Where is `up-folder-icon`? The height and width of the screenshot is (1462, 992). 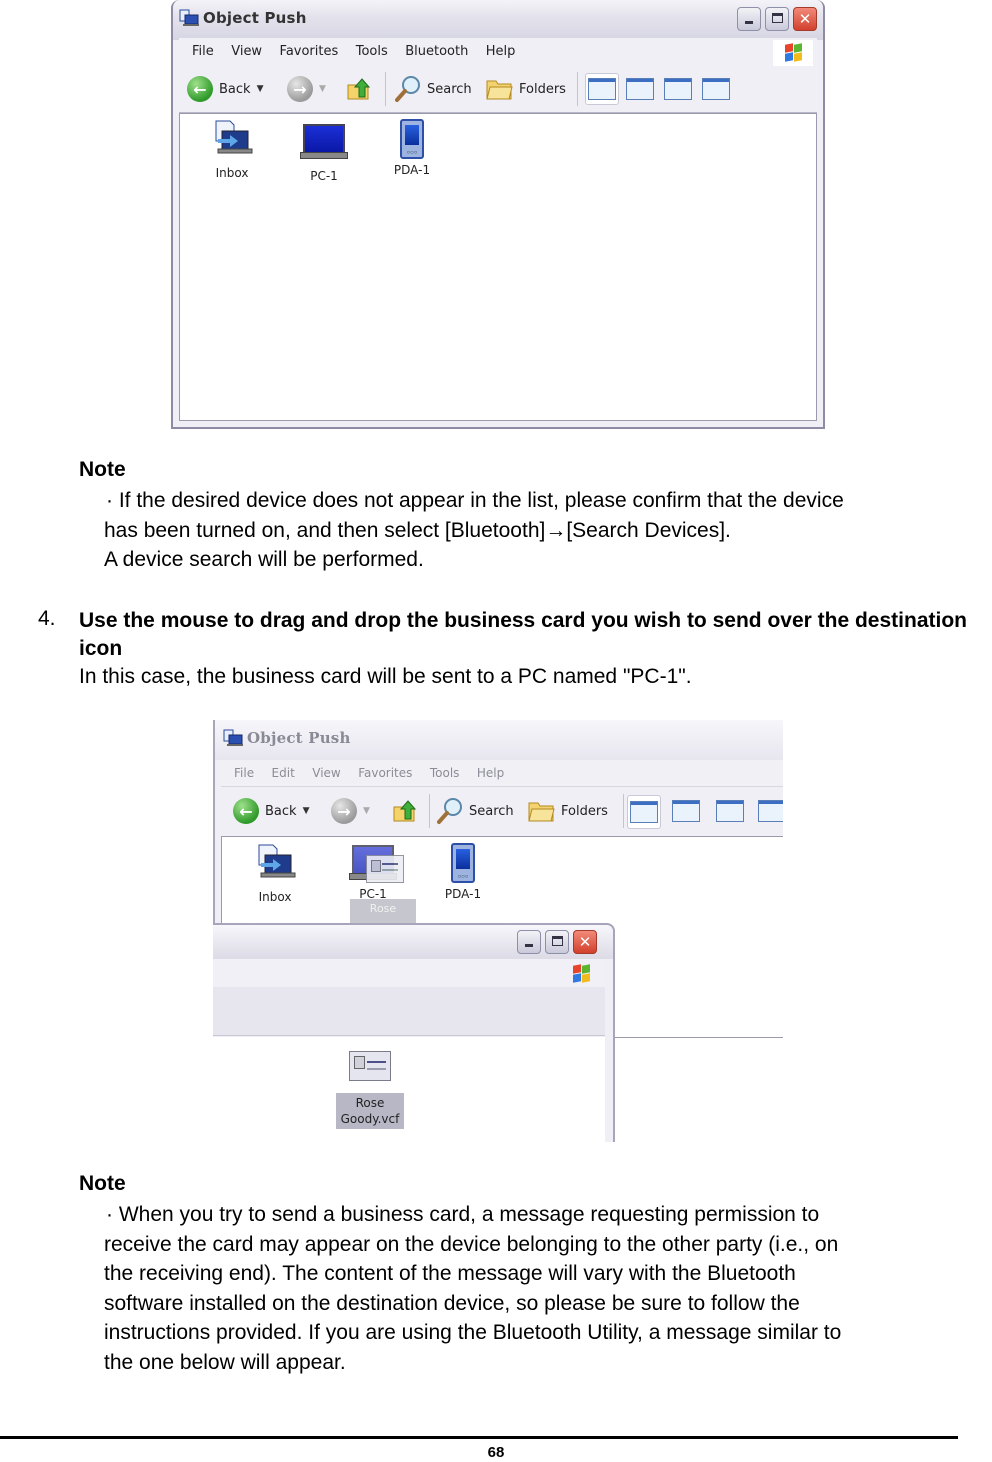
up-folder-icon is located at coordinates (359, 89).